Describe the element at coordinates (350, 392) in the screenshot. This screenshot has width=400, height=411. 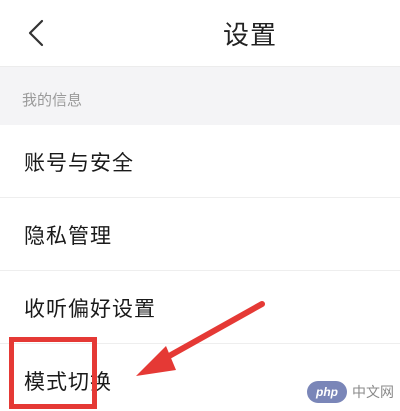
I see `watermark: php 中文网` at that location.